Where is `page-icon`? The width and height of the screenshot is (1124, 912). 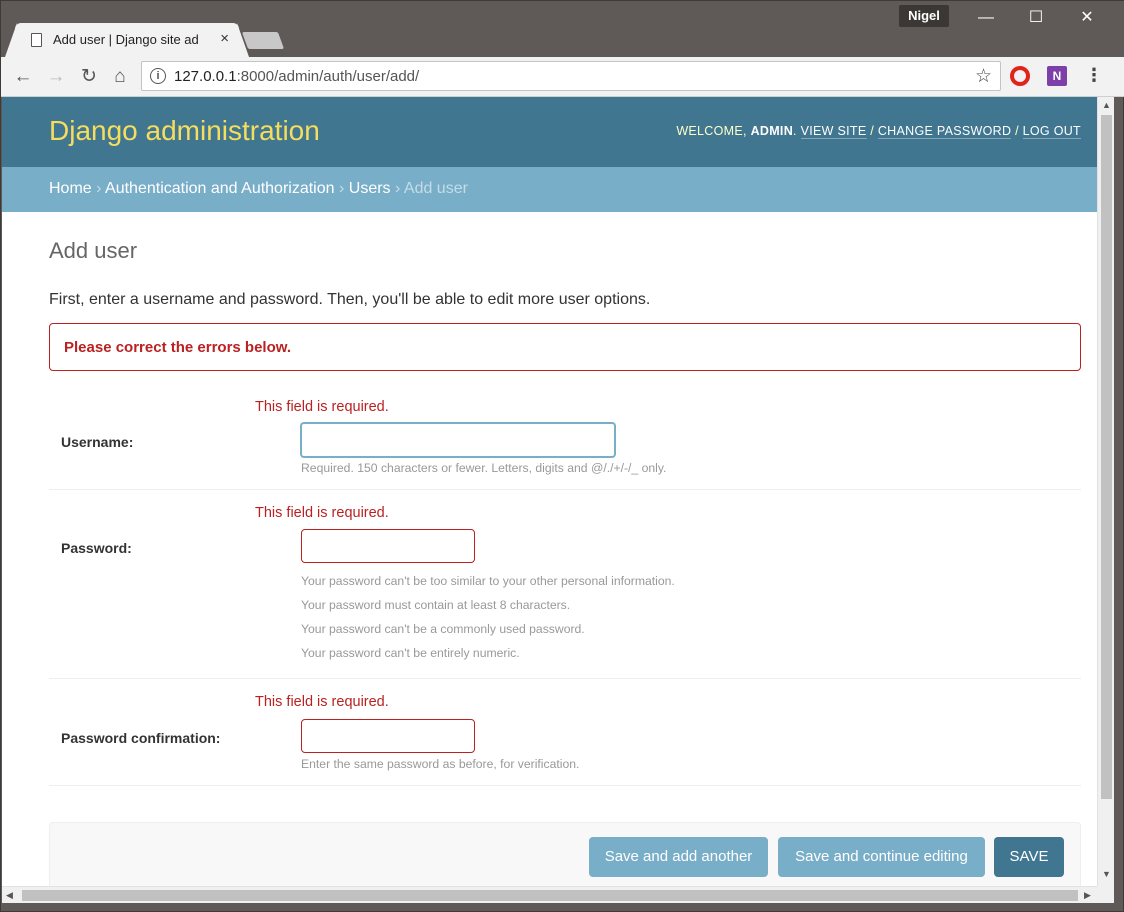
page-icon is located at coordinates (36, 40).